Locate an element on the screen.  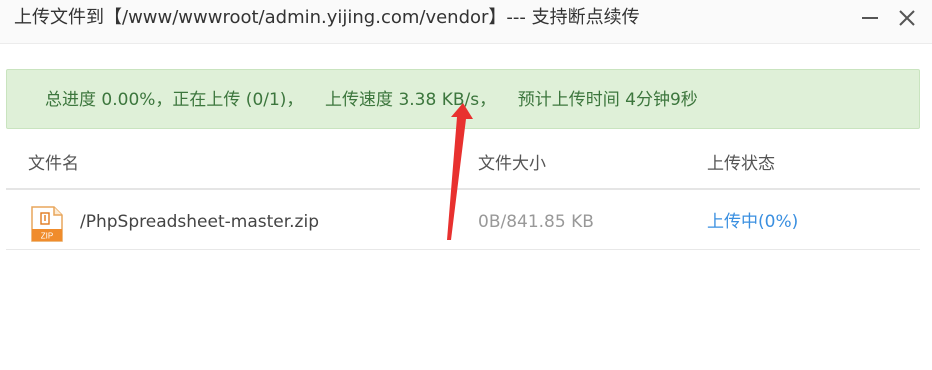
header-filename: 文件名 is located at coordinates (53, 164).